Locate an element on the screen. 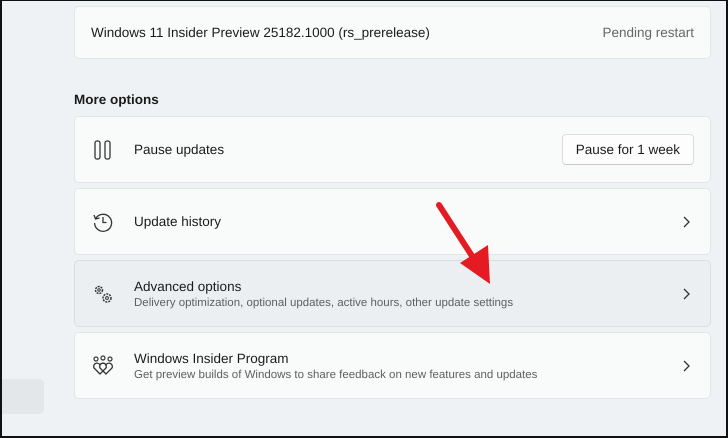  option-title: Windows Insider Program is located at coordinates (212, 358).